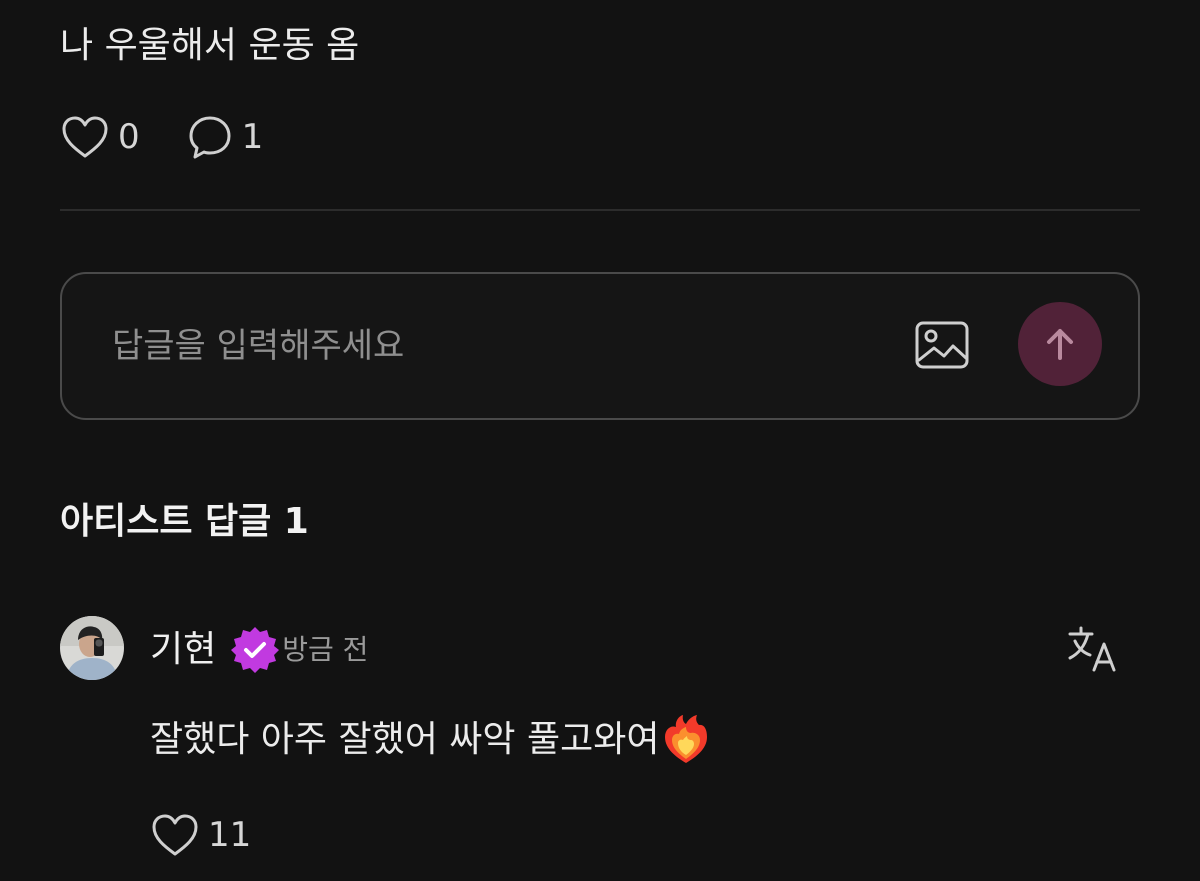 This screenshot has height=881, width=1200. Describe the element at coordinates (492, 346) in the screenshot. I see `reply-input` at that location.